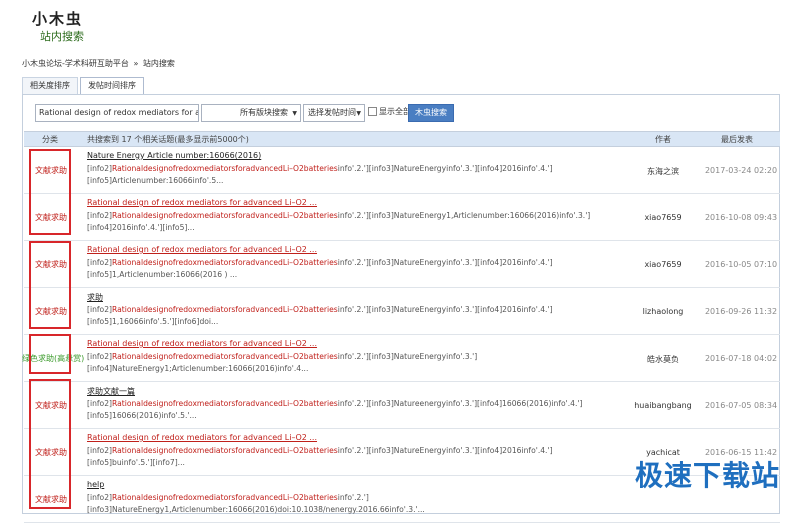 This screenshot has height=523, width=800. I want to click on sort-tabs: 相关度排序 发帖时间排序, so click(84, 86).